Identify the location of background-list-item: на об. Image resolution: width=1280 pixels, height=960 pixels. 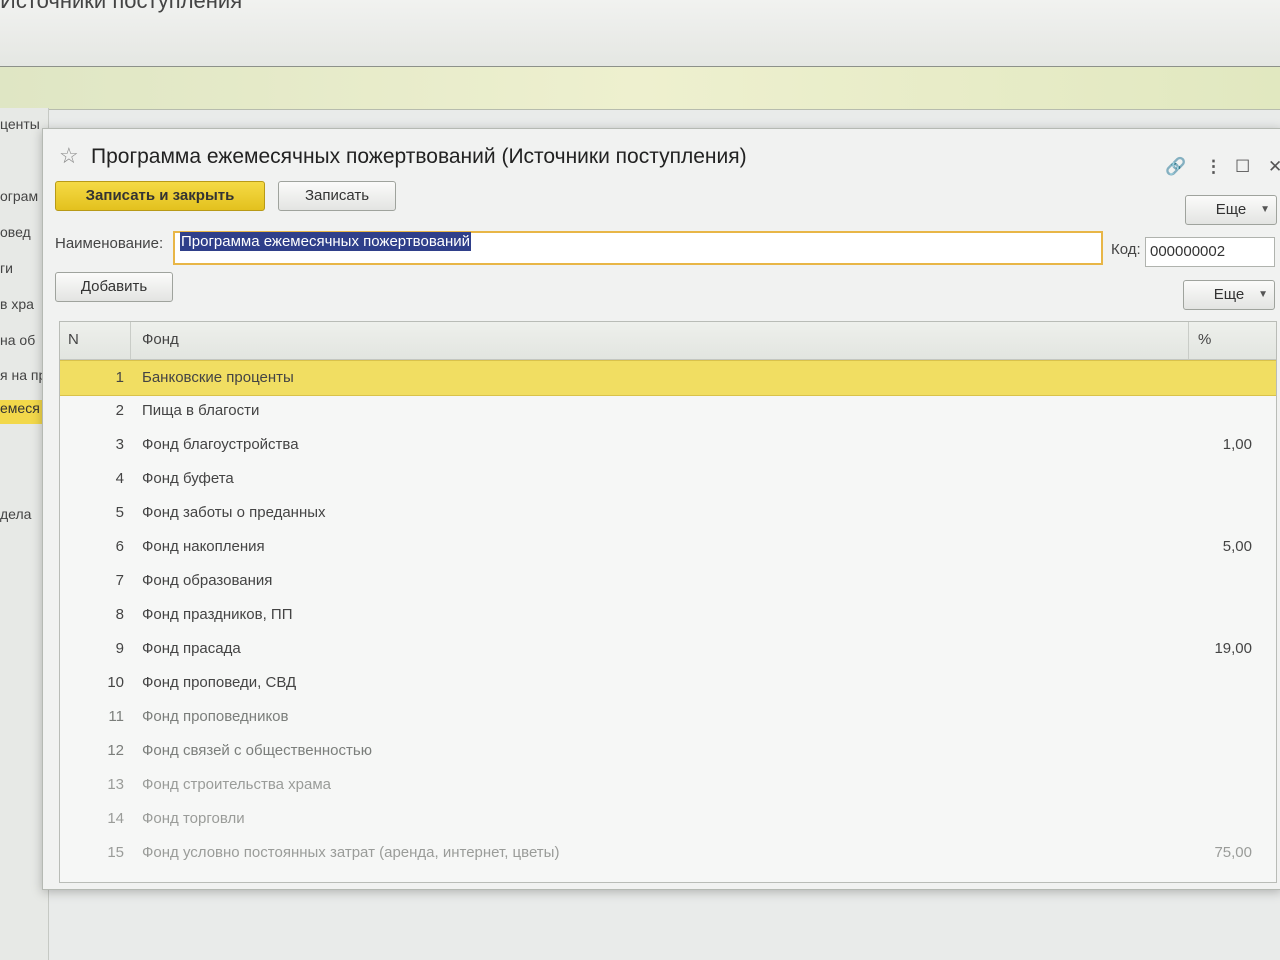
(23, 340).